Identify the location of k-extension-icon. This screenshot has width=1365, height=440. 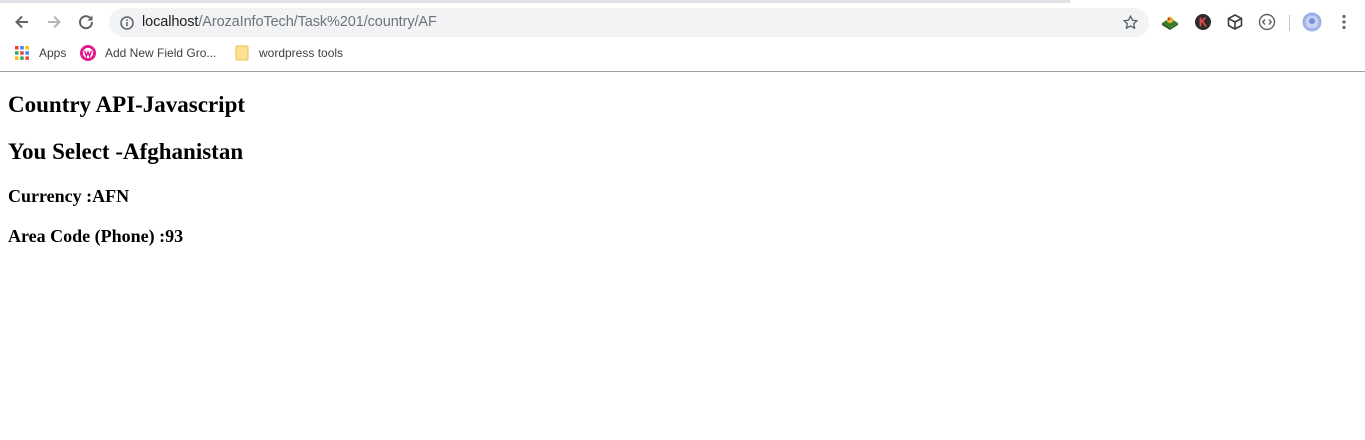
(1203, 22).